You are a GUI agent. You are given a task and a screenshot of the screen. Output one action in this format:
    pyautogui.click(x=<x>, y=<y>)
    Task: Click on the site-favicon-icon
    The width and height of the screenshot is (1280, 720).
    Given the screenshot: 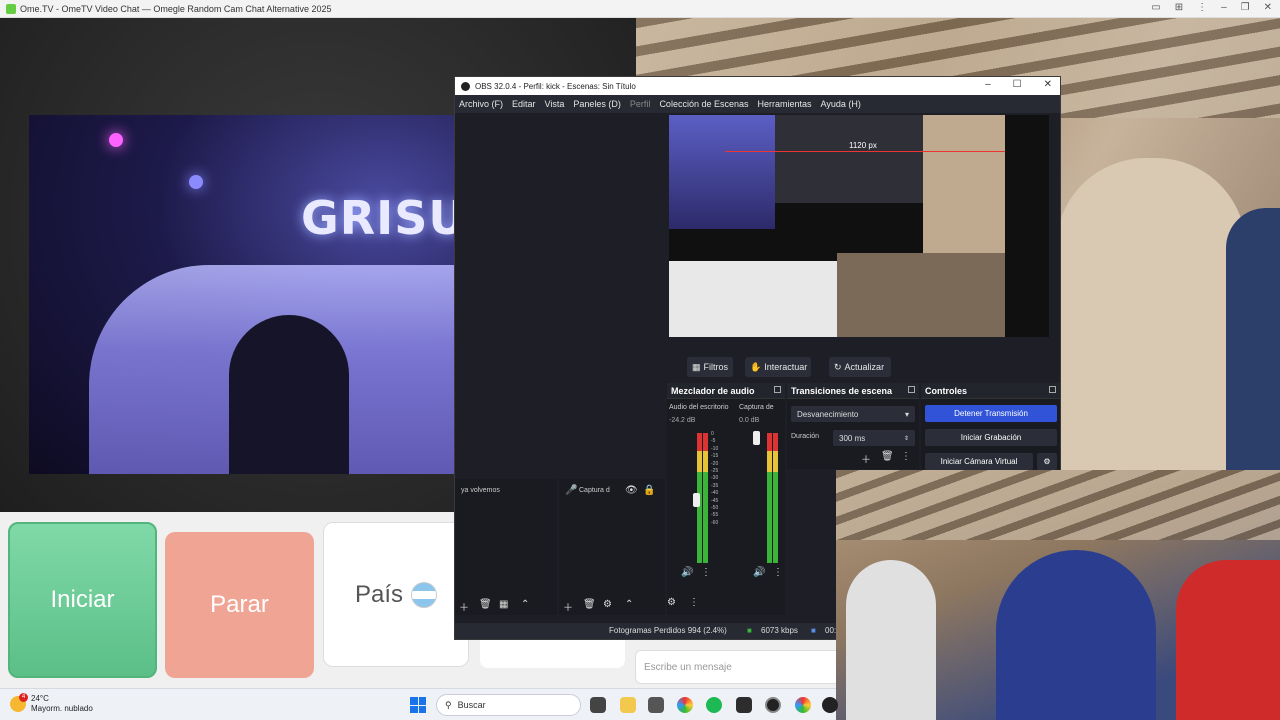 What is the action you would take?
    pyautogui.click(x=11, y=8)
    